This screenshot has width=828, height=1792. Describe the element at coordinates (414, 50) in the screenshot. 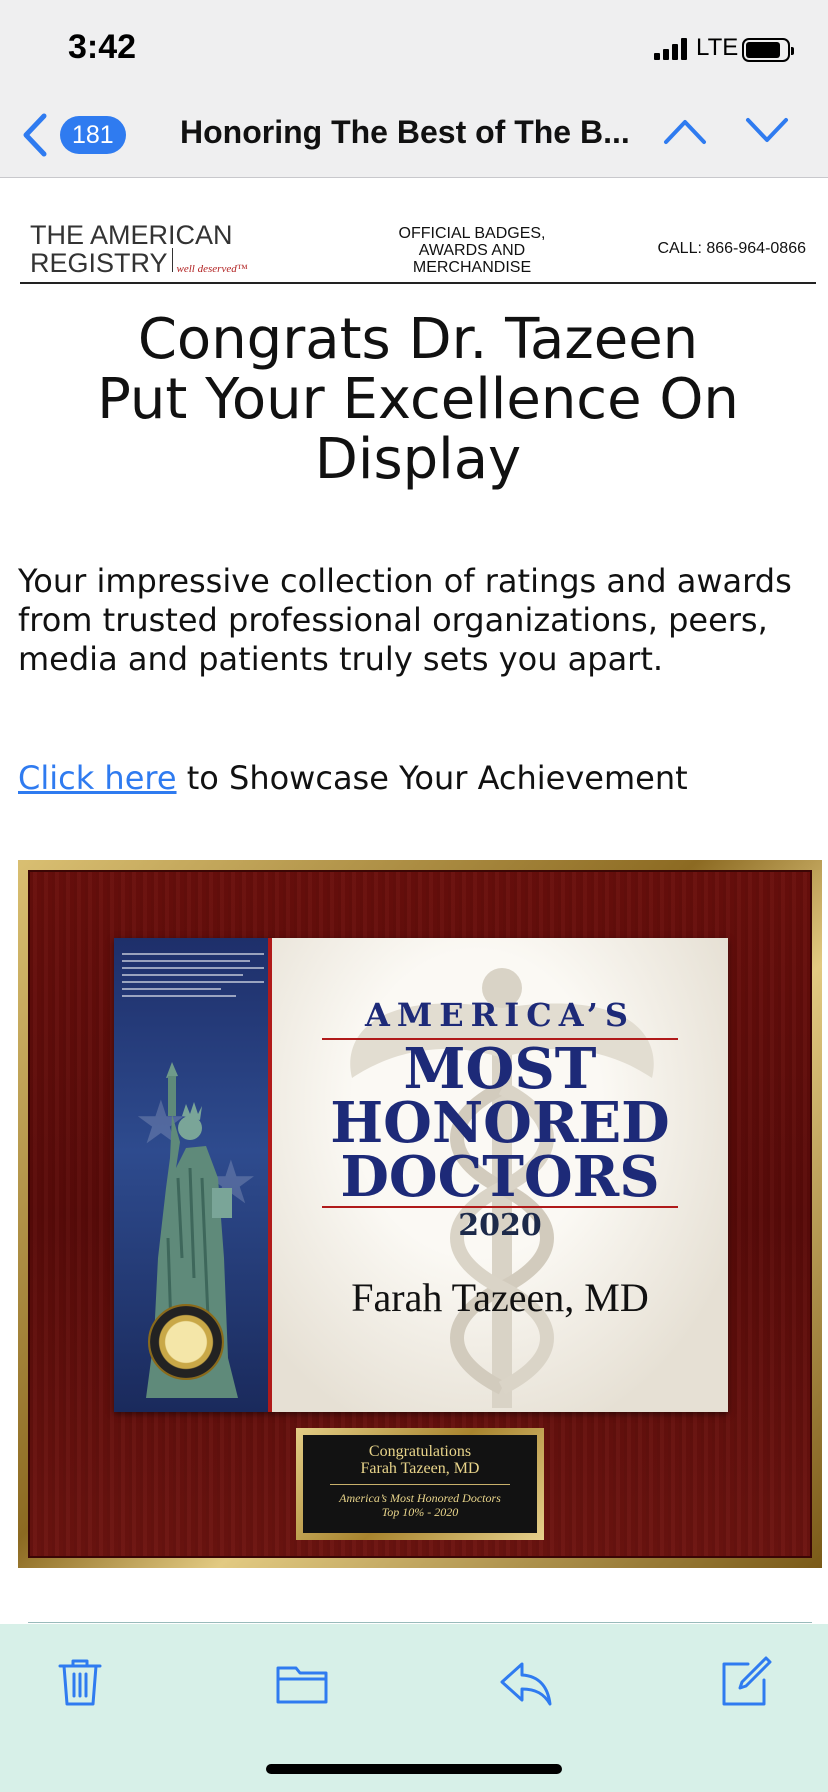

I see `status-bar: 3:42 LTE` at that location.